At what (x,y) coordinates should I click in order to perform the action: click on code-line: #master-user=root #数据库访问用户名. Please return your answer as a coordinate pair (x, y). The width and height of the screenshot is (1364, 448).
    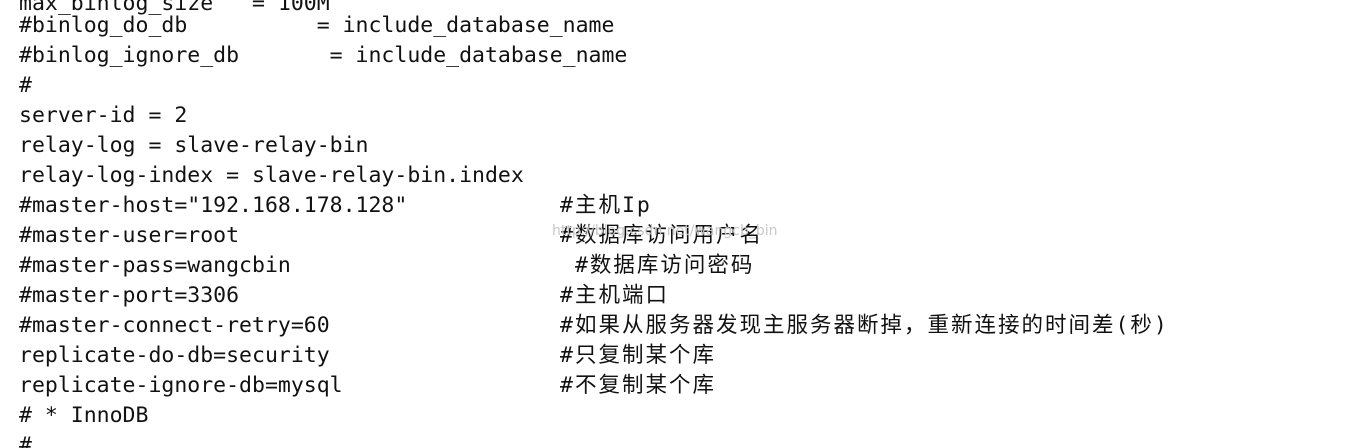
    Looking at the image, I should click on (390, 236).